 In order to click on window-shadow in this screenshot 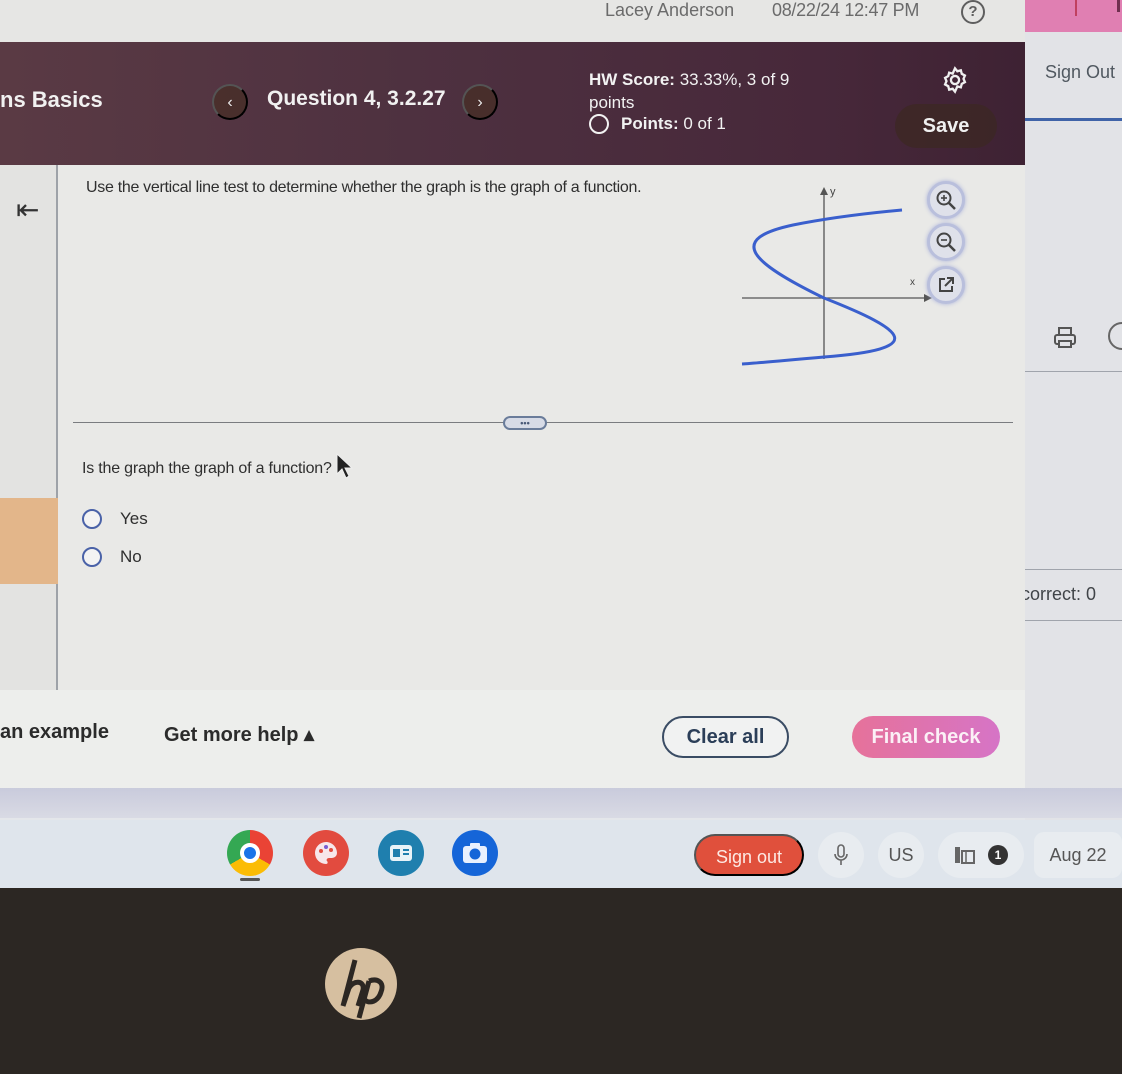, I will do `click(561, 803)`.